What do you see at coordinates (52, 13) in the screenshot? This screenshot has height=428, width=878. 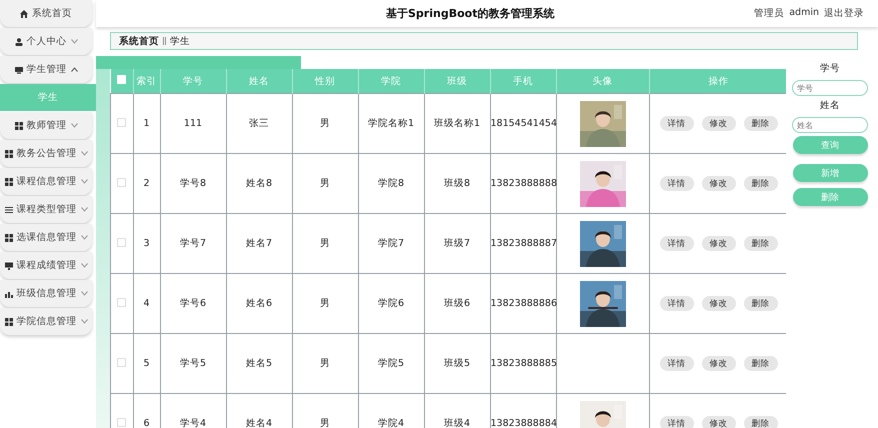 I see `menu-label: 系统首页` at bounding box center [52, 13].